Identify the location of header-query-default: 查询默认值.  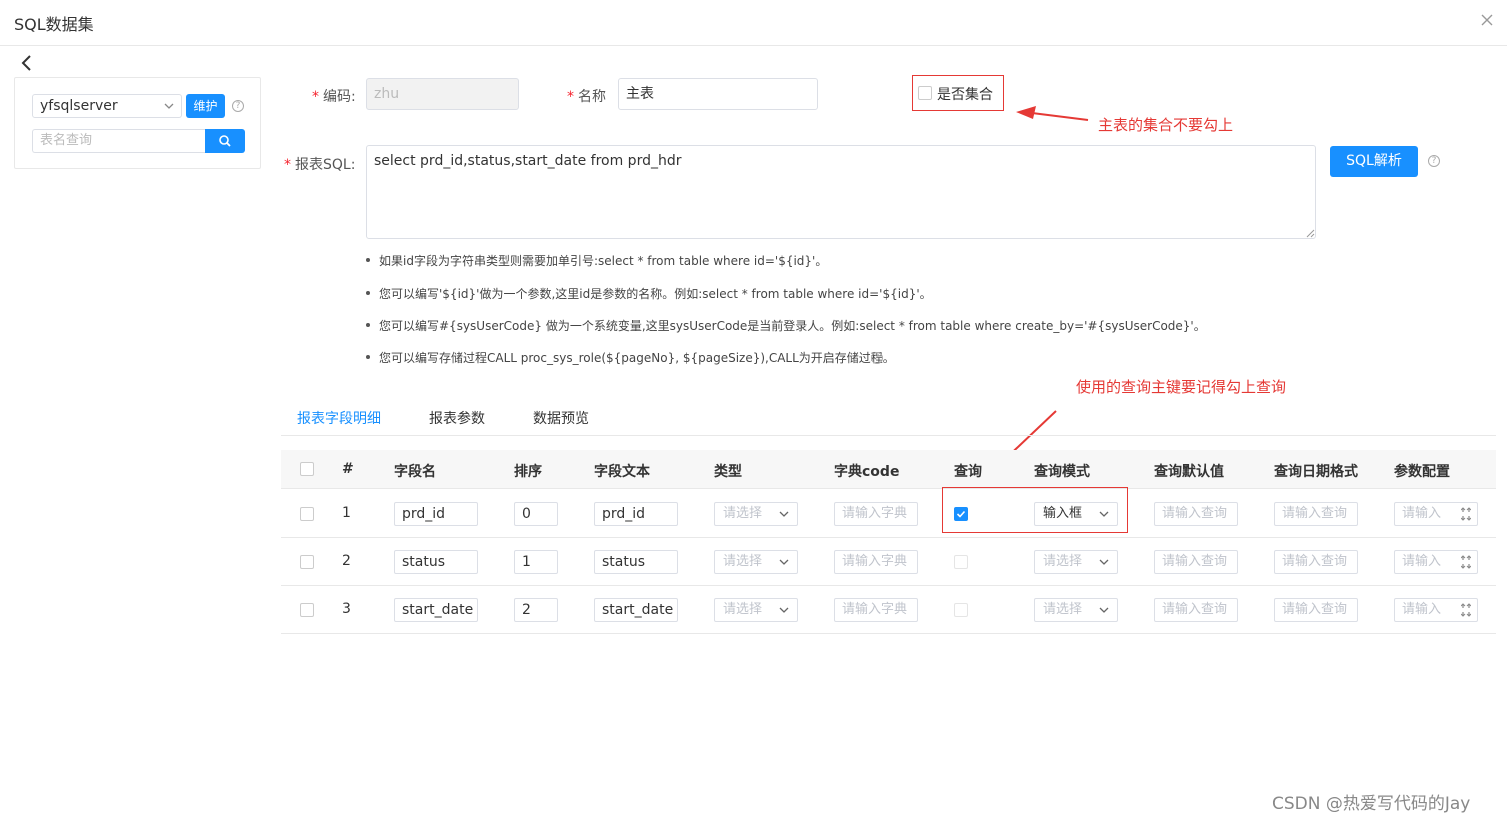
(1189, 472).